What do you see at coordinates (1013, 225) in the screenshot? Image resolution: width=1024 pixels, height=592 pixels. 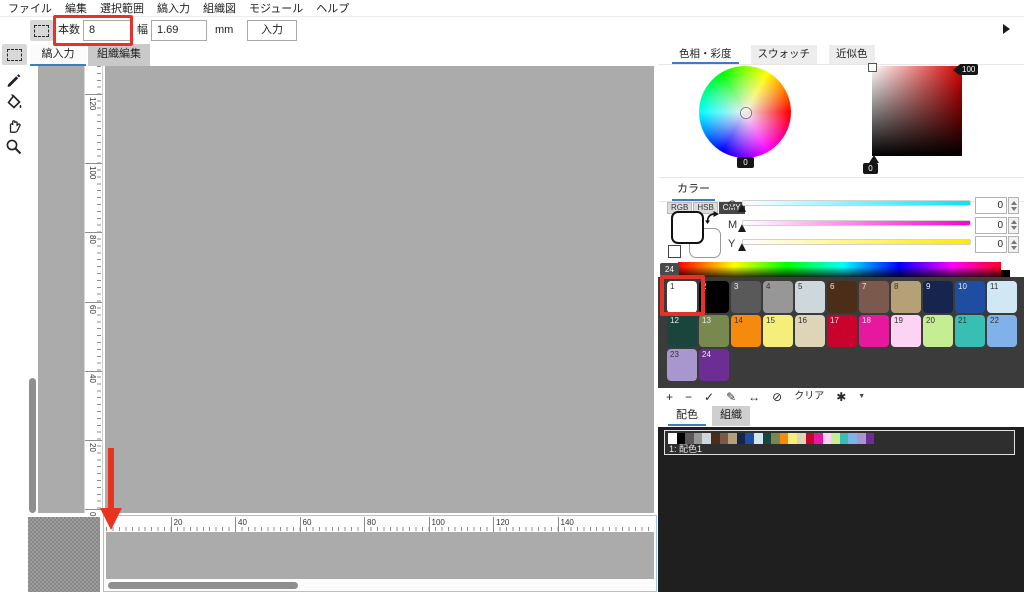 I see `slider-spinner-M` at bounding box center [1013, 225].